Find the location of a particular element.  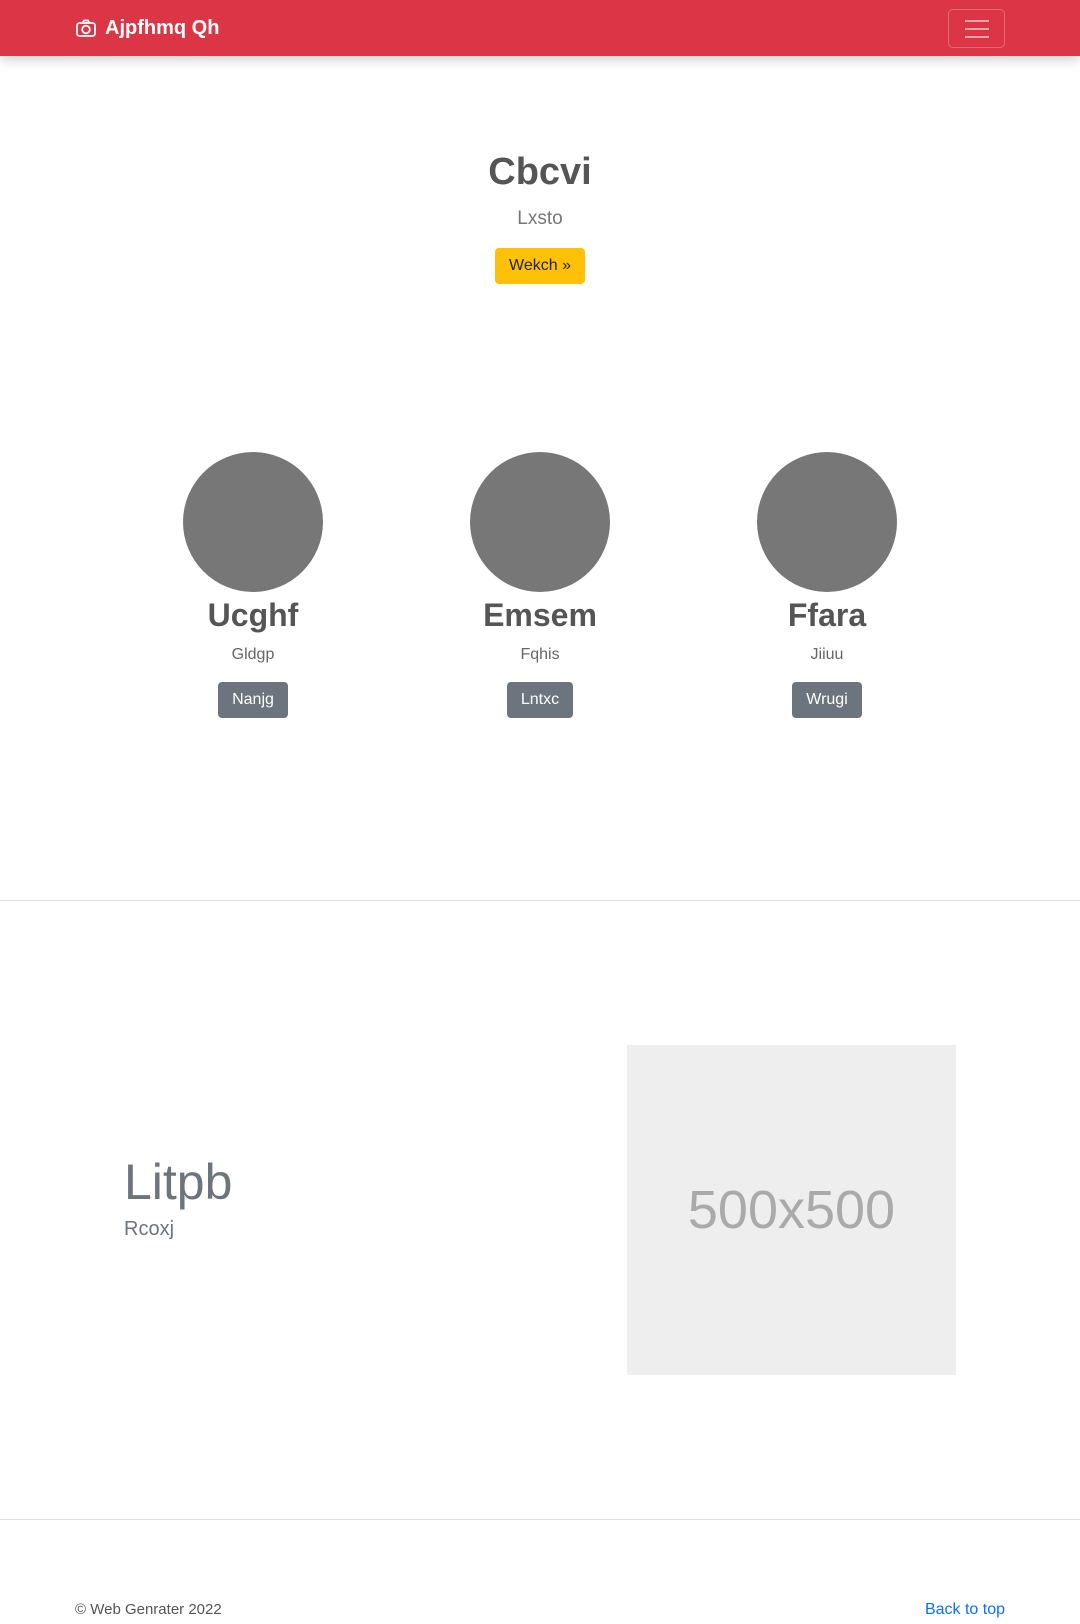

showcase-title: Litpb is located at coordinates (178, 1182).